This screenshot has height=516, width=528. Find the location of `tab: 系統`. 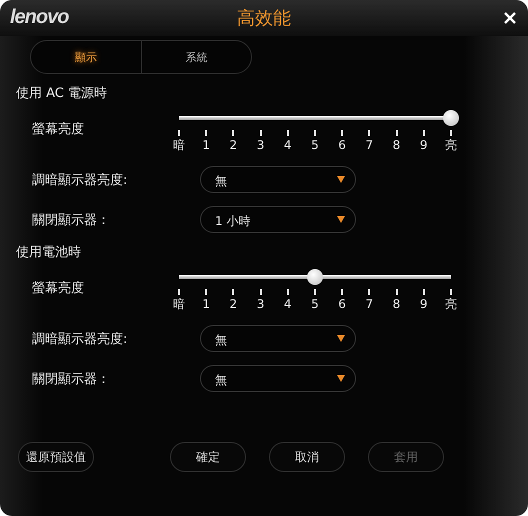

tab: 系統 is located at coordinates (195, 57).